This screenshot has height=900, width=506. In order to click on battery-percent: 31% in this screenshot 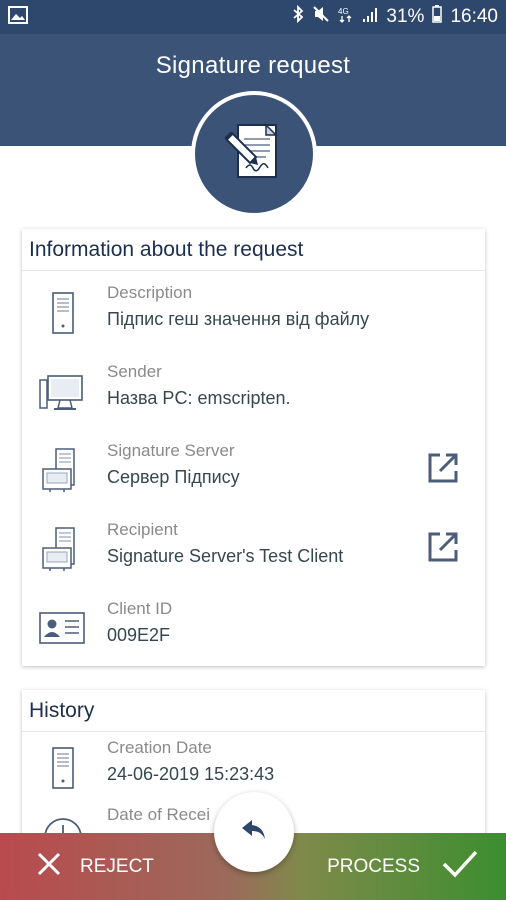, I will do `click(405, 16)`.